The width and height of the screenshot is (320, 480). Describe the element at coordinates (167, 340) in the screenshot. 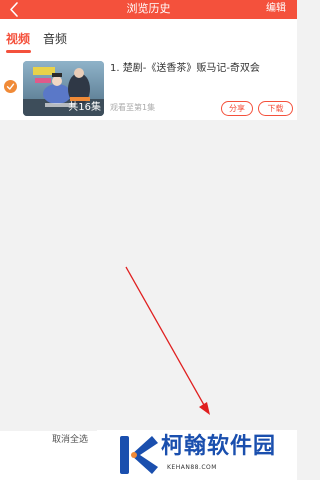

I see `annotation-arrow` at that location.